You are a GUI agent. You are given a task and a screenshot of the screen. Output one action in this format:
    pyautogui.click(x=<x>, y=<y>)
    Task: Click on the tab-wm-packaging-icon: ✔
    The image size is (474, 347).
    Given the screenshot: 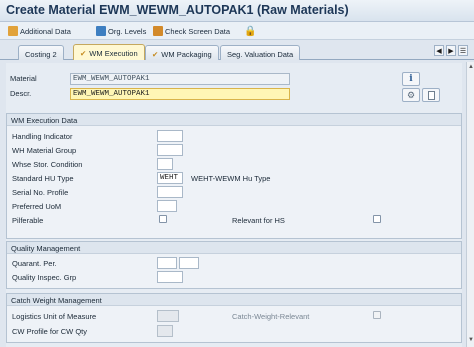 What is the action you would take?
    pyautogui.click(x=155, y=54)
    